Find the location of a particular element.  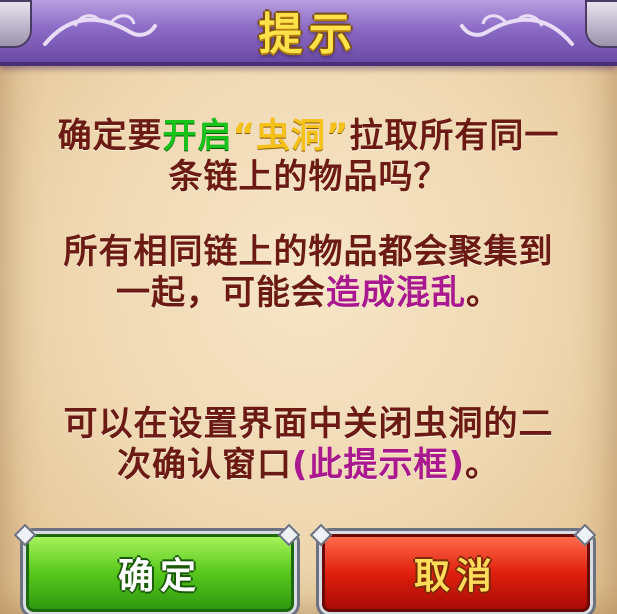

highlight-this-dialog: (此提示框) is located at coordinates (378, 465).